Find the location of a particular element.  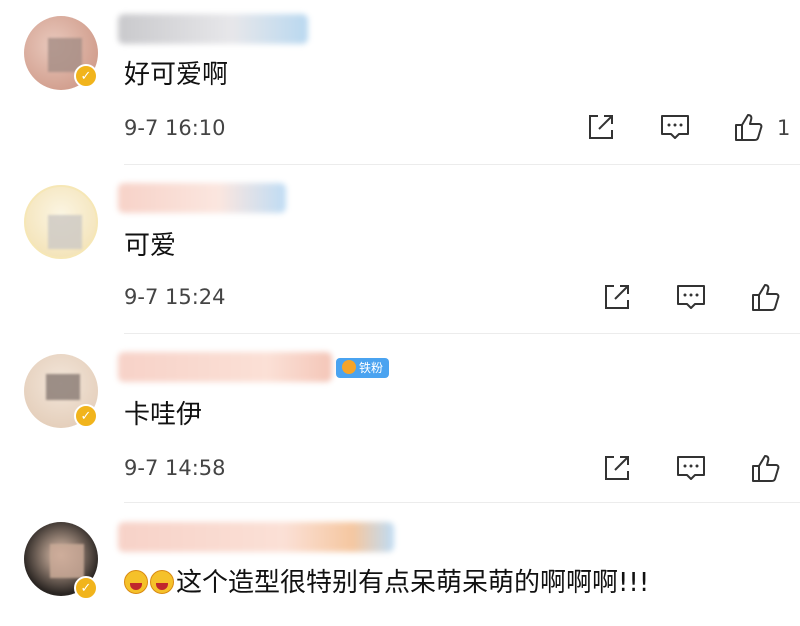

comment-text: 卡哇伊 is located at coordinates (163, 415).